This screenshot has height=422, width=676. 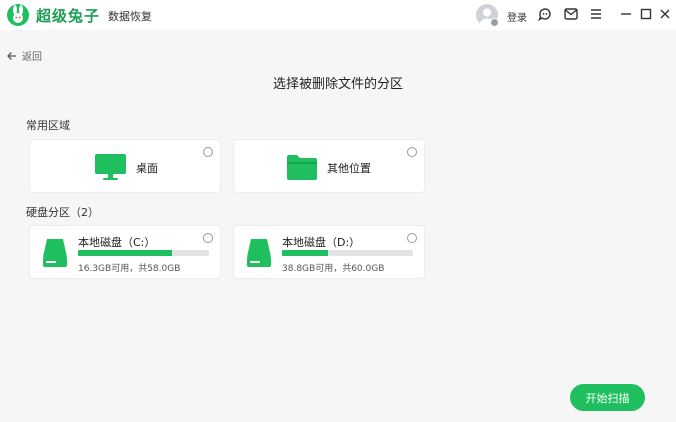 I want to click on login-link: 登录, so click(x=517, y=16).